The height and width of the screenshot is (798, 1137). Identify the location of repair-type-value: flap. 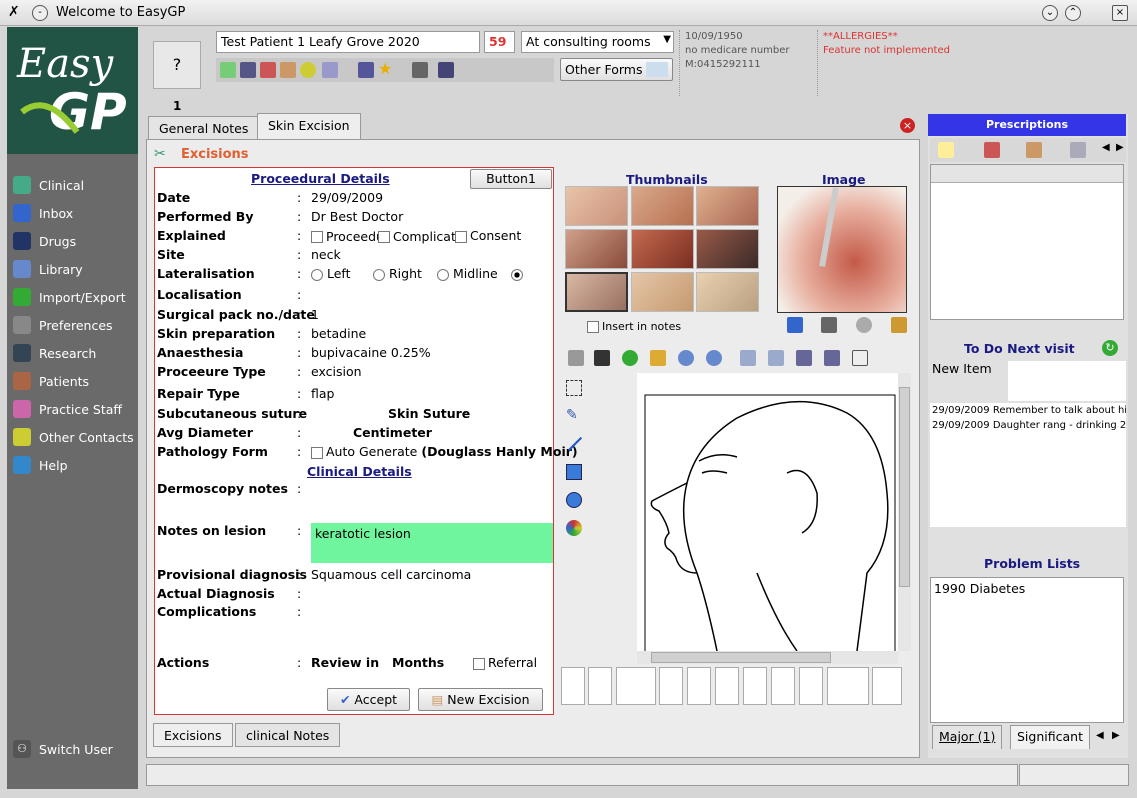
(322, 393).